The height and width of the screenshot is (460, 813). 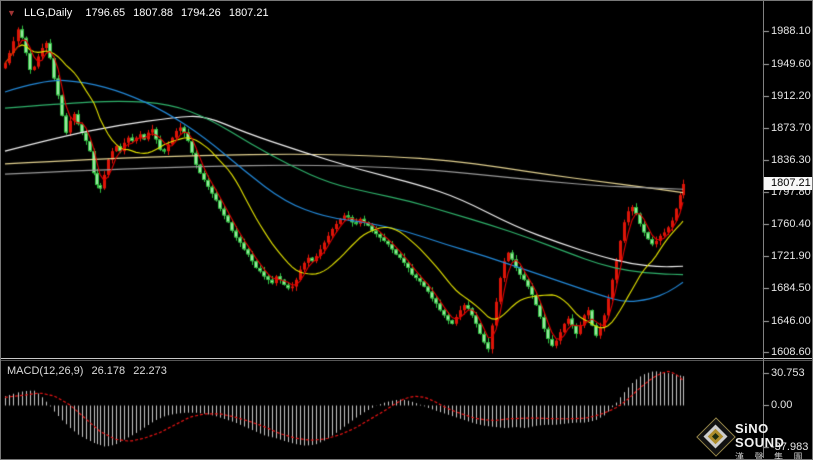 I want to click on axis-divider, so click(x=763, y=229).